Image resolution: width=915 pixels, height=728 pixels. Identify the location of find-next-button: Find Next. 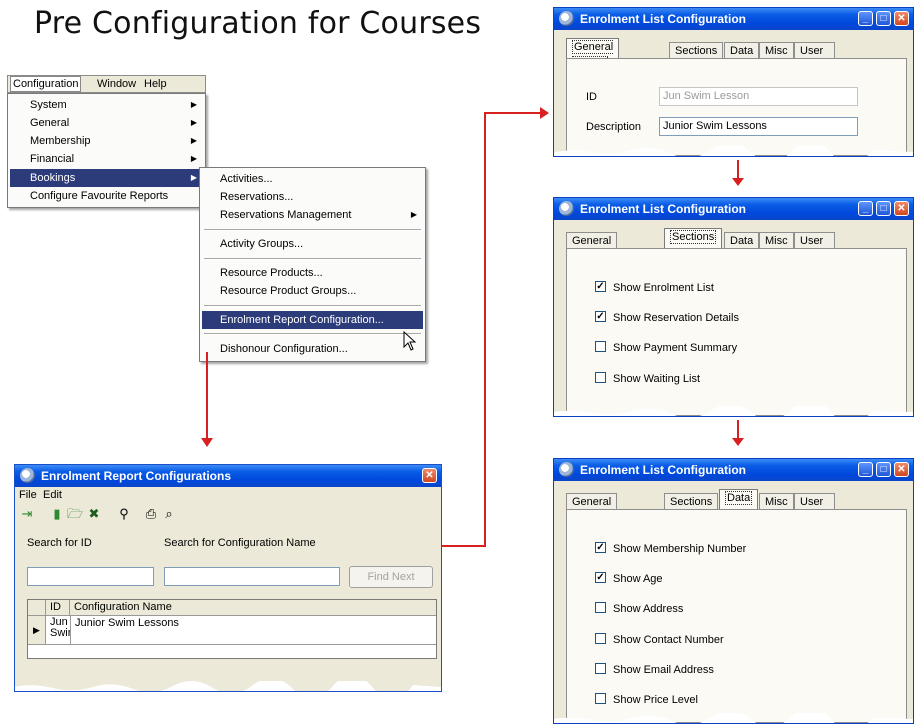
(391, 577).